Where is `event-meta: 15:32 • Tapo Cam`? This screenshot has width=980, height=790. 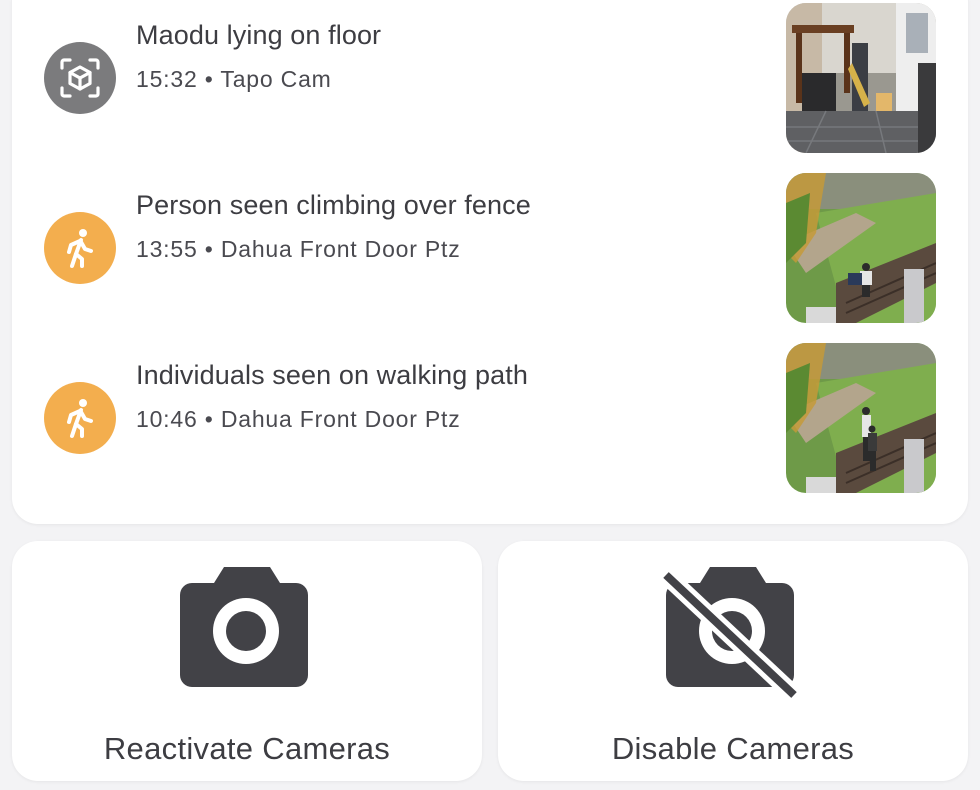 event-meta: 15:32 • Tapo Cam is located at coordinates (234, 79).